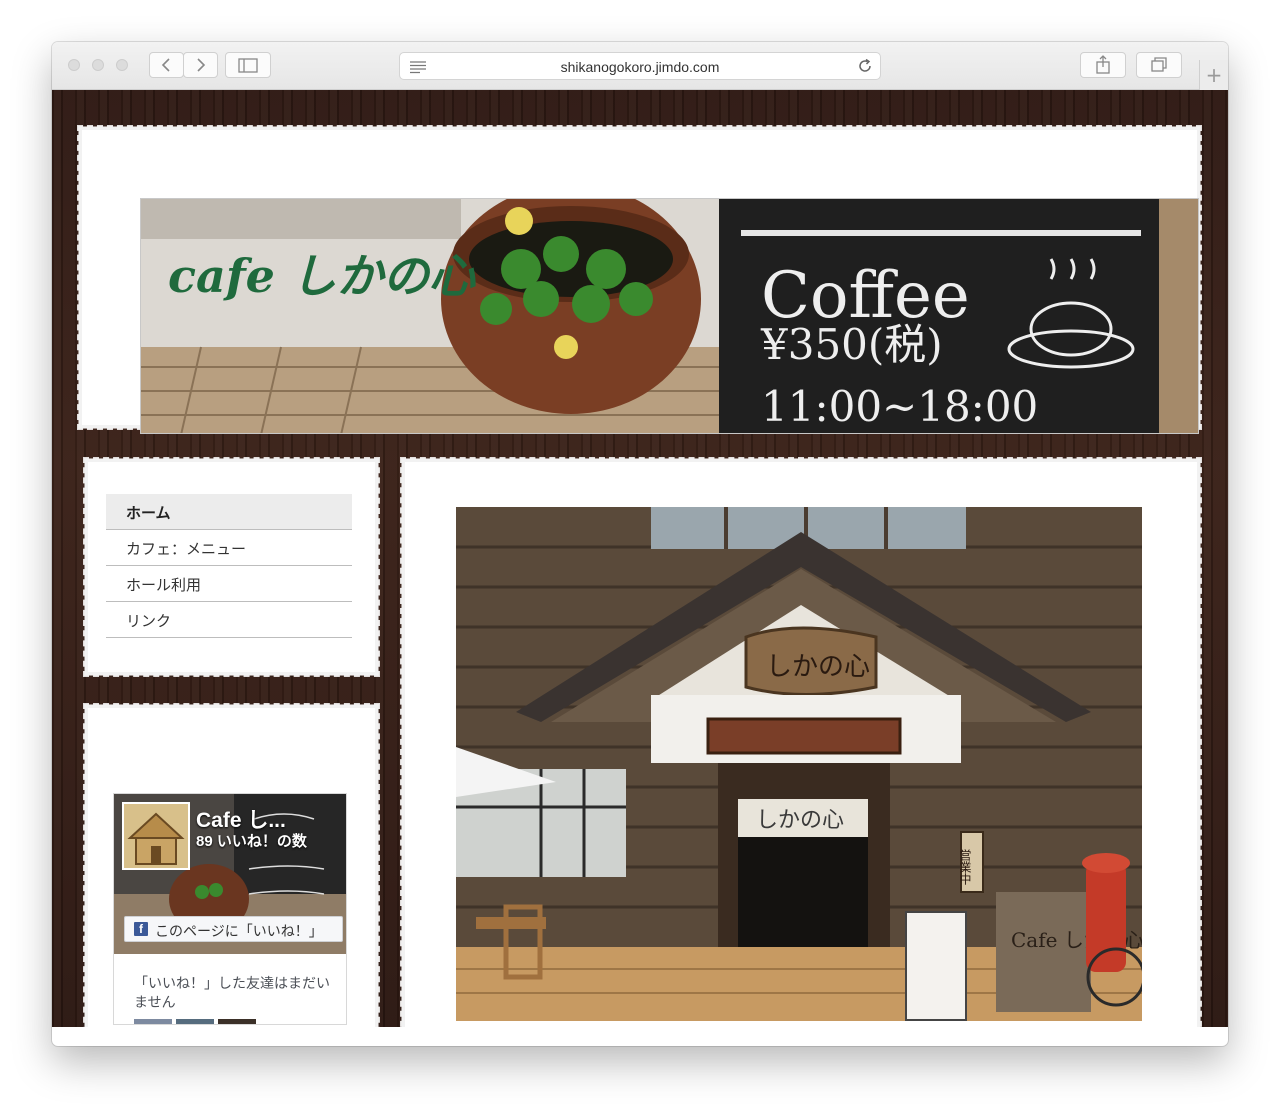 This screenshot has height=1109, width=1280. I want to click on tabs-overview-button, so click(1159, 65).